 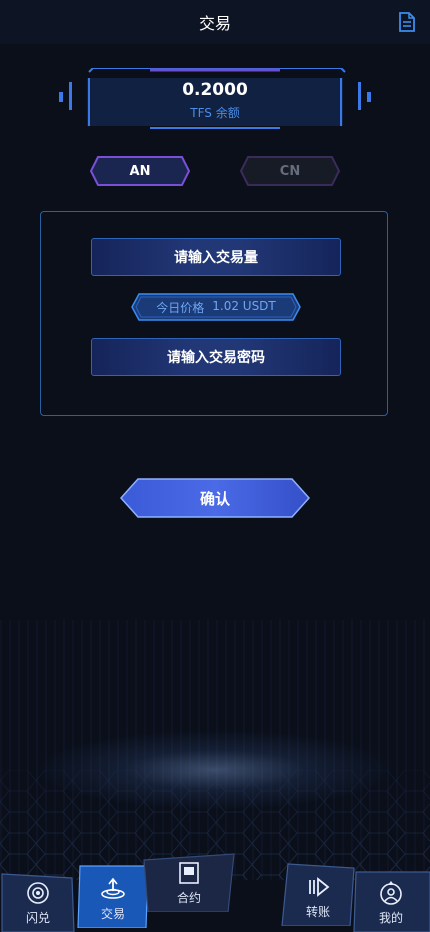 I want to click on confirm-button: 确认, so click(x=215, y=498).